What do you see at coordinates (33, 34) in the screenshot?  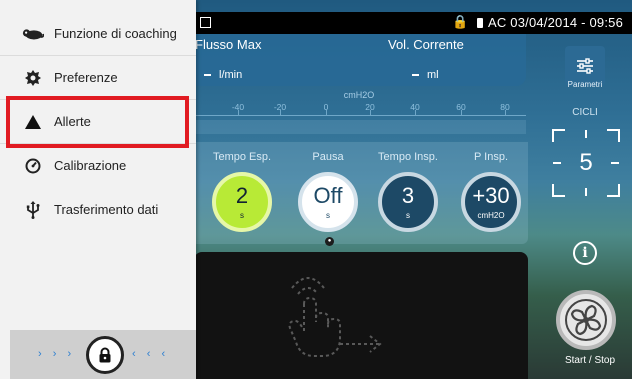 I see `chameleon-icon` at bounding box center [33, 34].